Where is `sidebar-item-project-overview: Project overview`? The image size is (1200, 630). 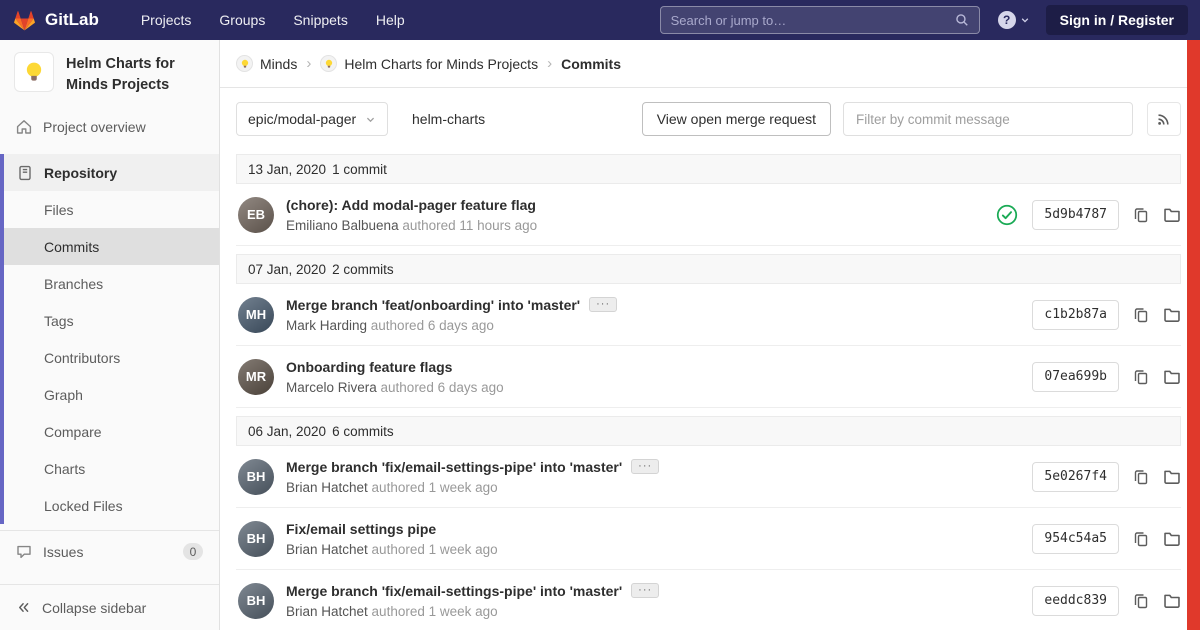 sidebar-item-project-overview: Project overview is located at coordinates (109, 127).